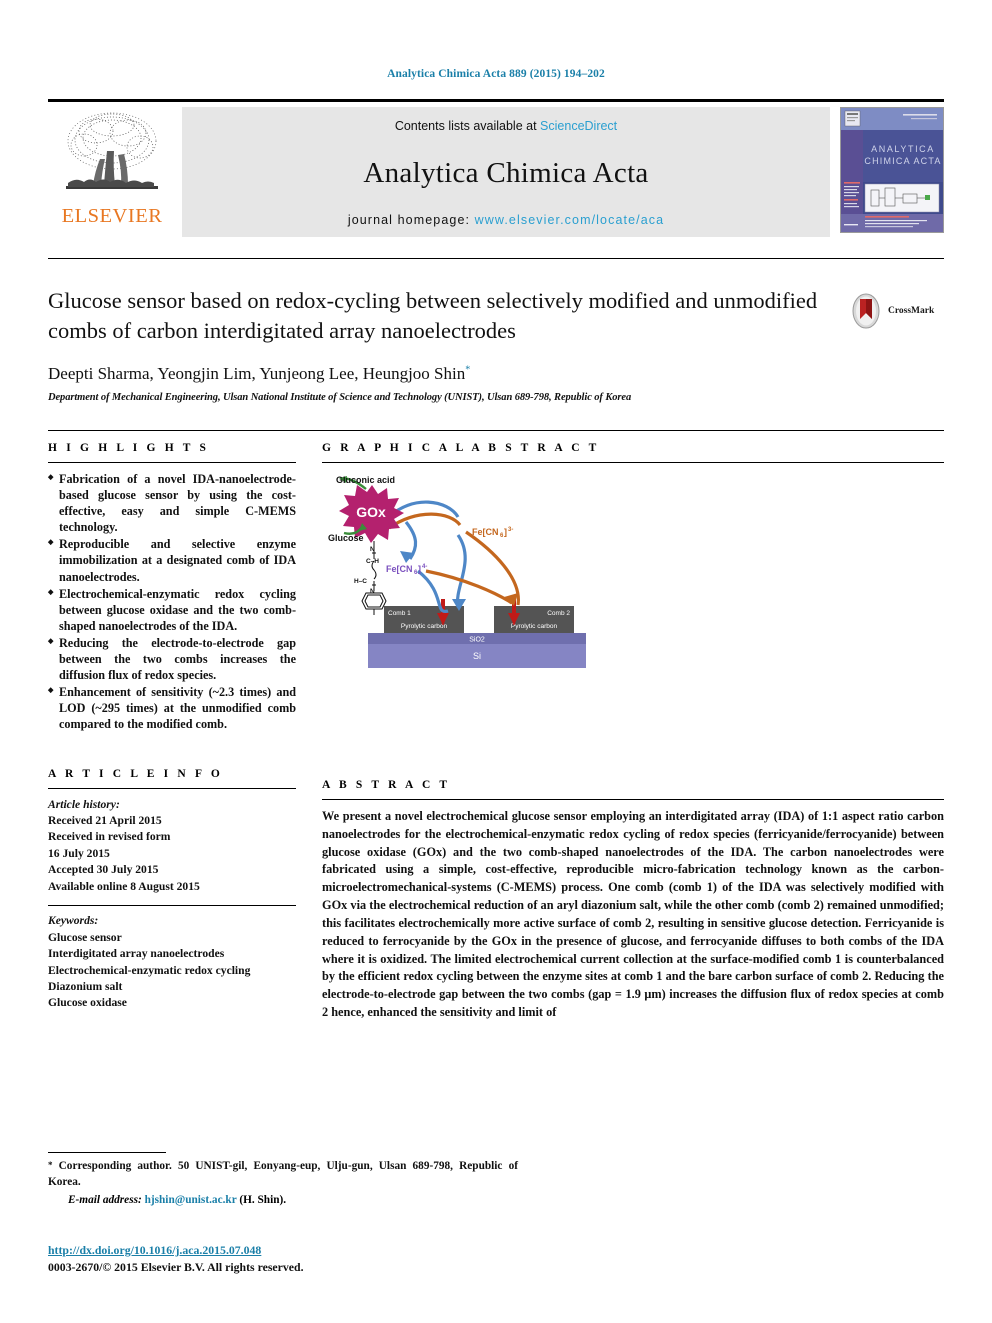 This screenshot has height=1323, width=992. I want to click on comb2-material-label: Pyrolytic carbon, so click(534, 626).